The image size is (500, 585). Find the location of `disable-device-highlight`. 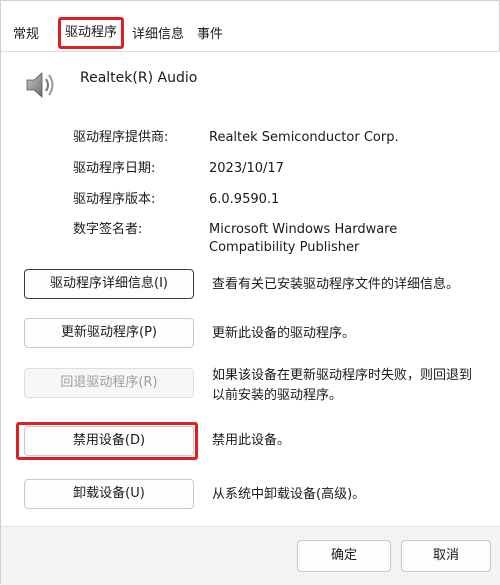

disable-device-highlight is located at coordinates (107, 441).